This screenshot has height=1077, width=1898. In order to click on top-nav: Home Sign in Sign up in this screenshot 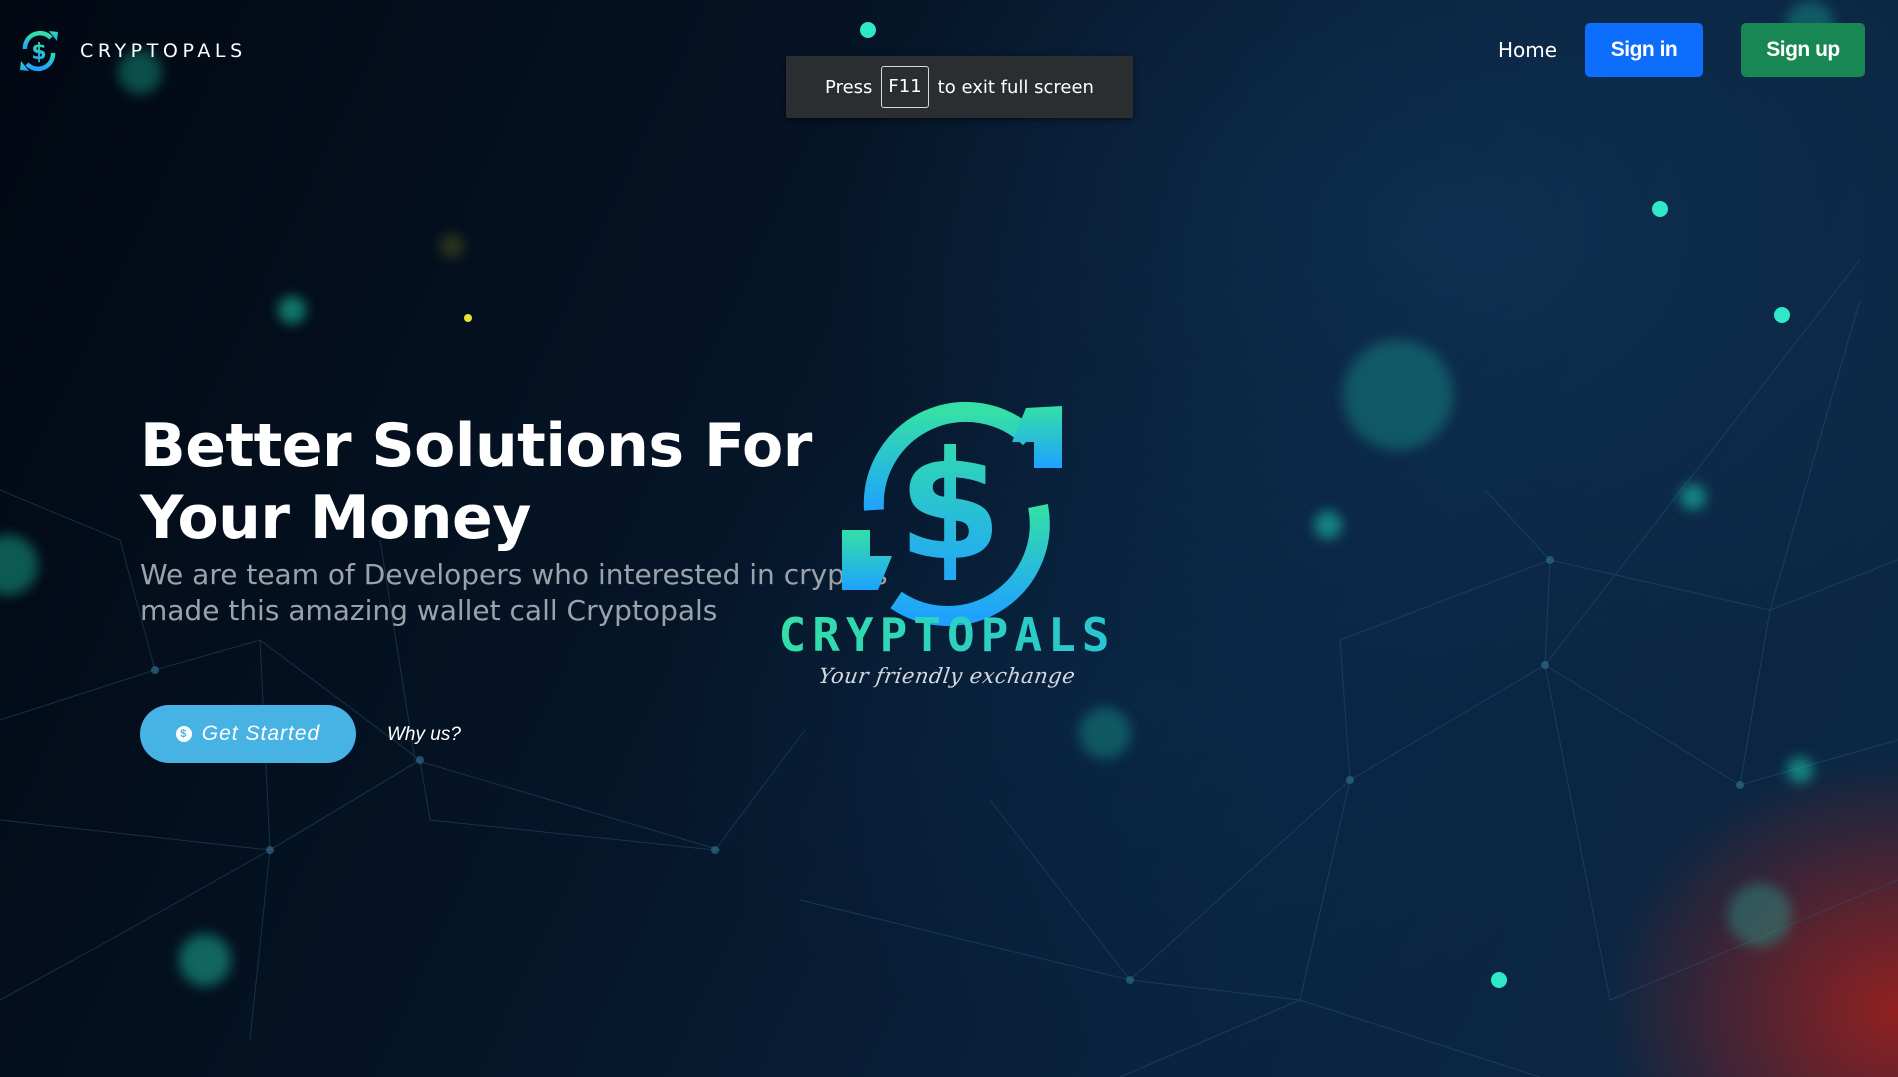, I will do `click(1681, 50)`.